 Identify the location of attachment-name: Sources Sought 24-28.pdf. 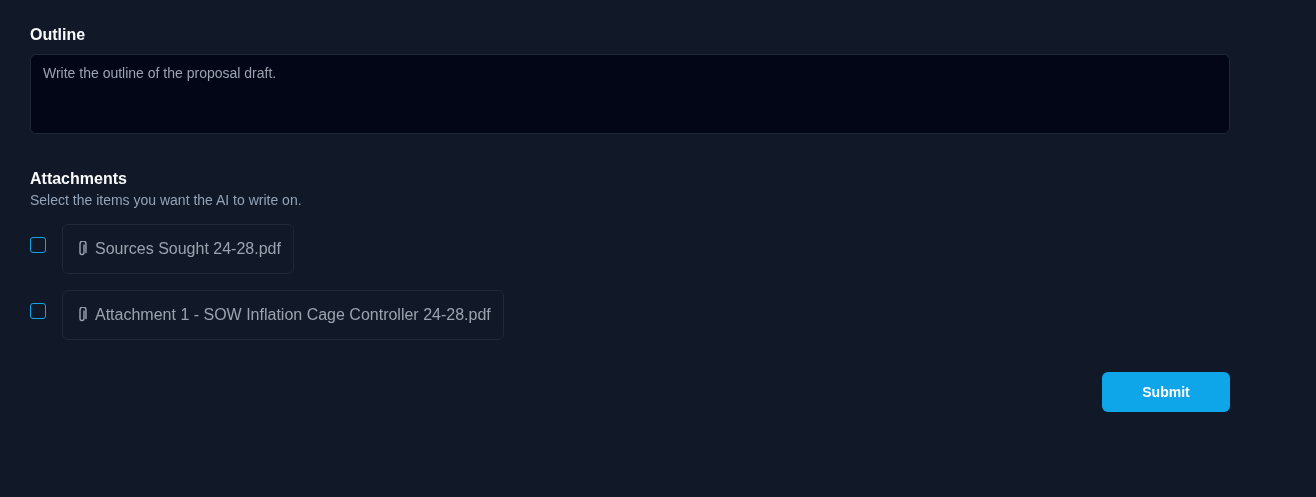
(188, 249).